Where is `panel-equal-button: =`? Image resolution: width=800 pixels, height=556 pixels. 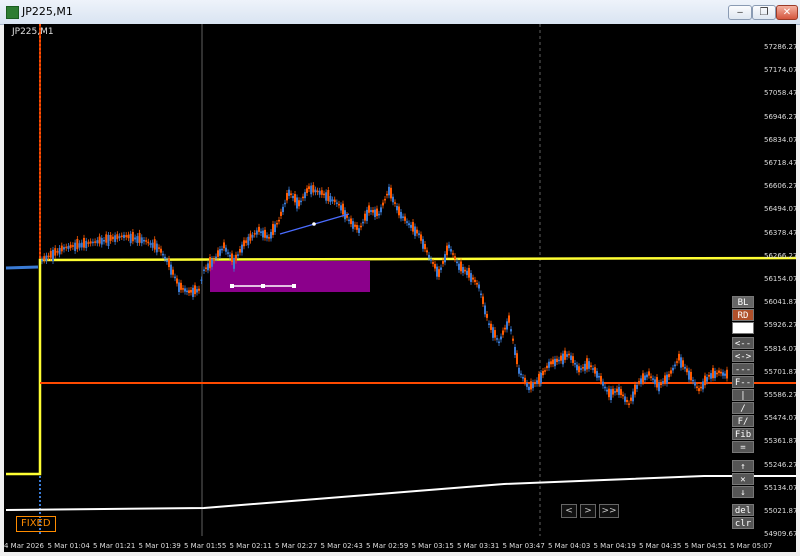 panel-equal-button: = is located at coordinates (743, 447).